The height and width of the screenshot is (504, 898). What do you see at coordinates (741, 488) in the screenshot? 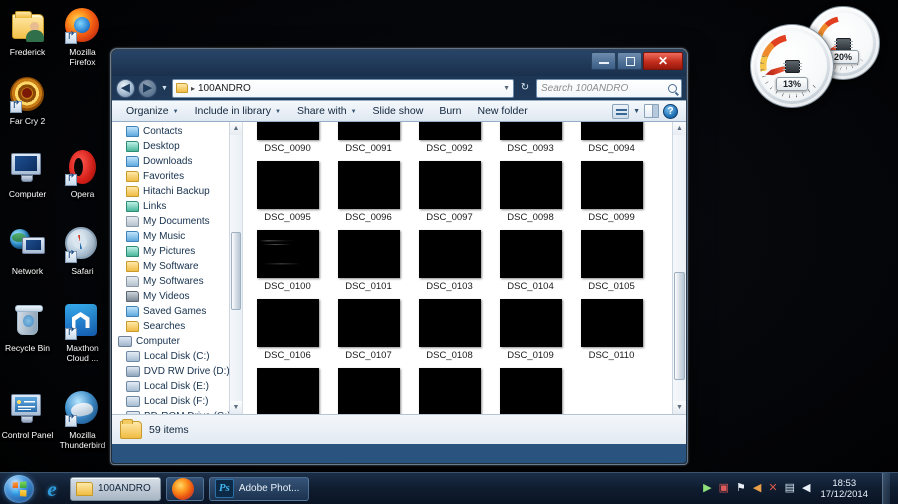
I see `flag-action-center-icon: ⚑` at bounding box center [741, 488].